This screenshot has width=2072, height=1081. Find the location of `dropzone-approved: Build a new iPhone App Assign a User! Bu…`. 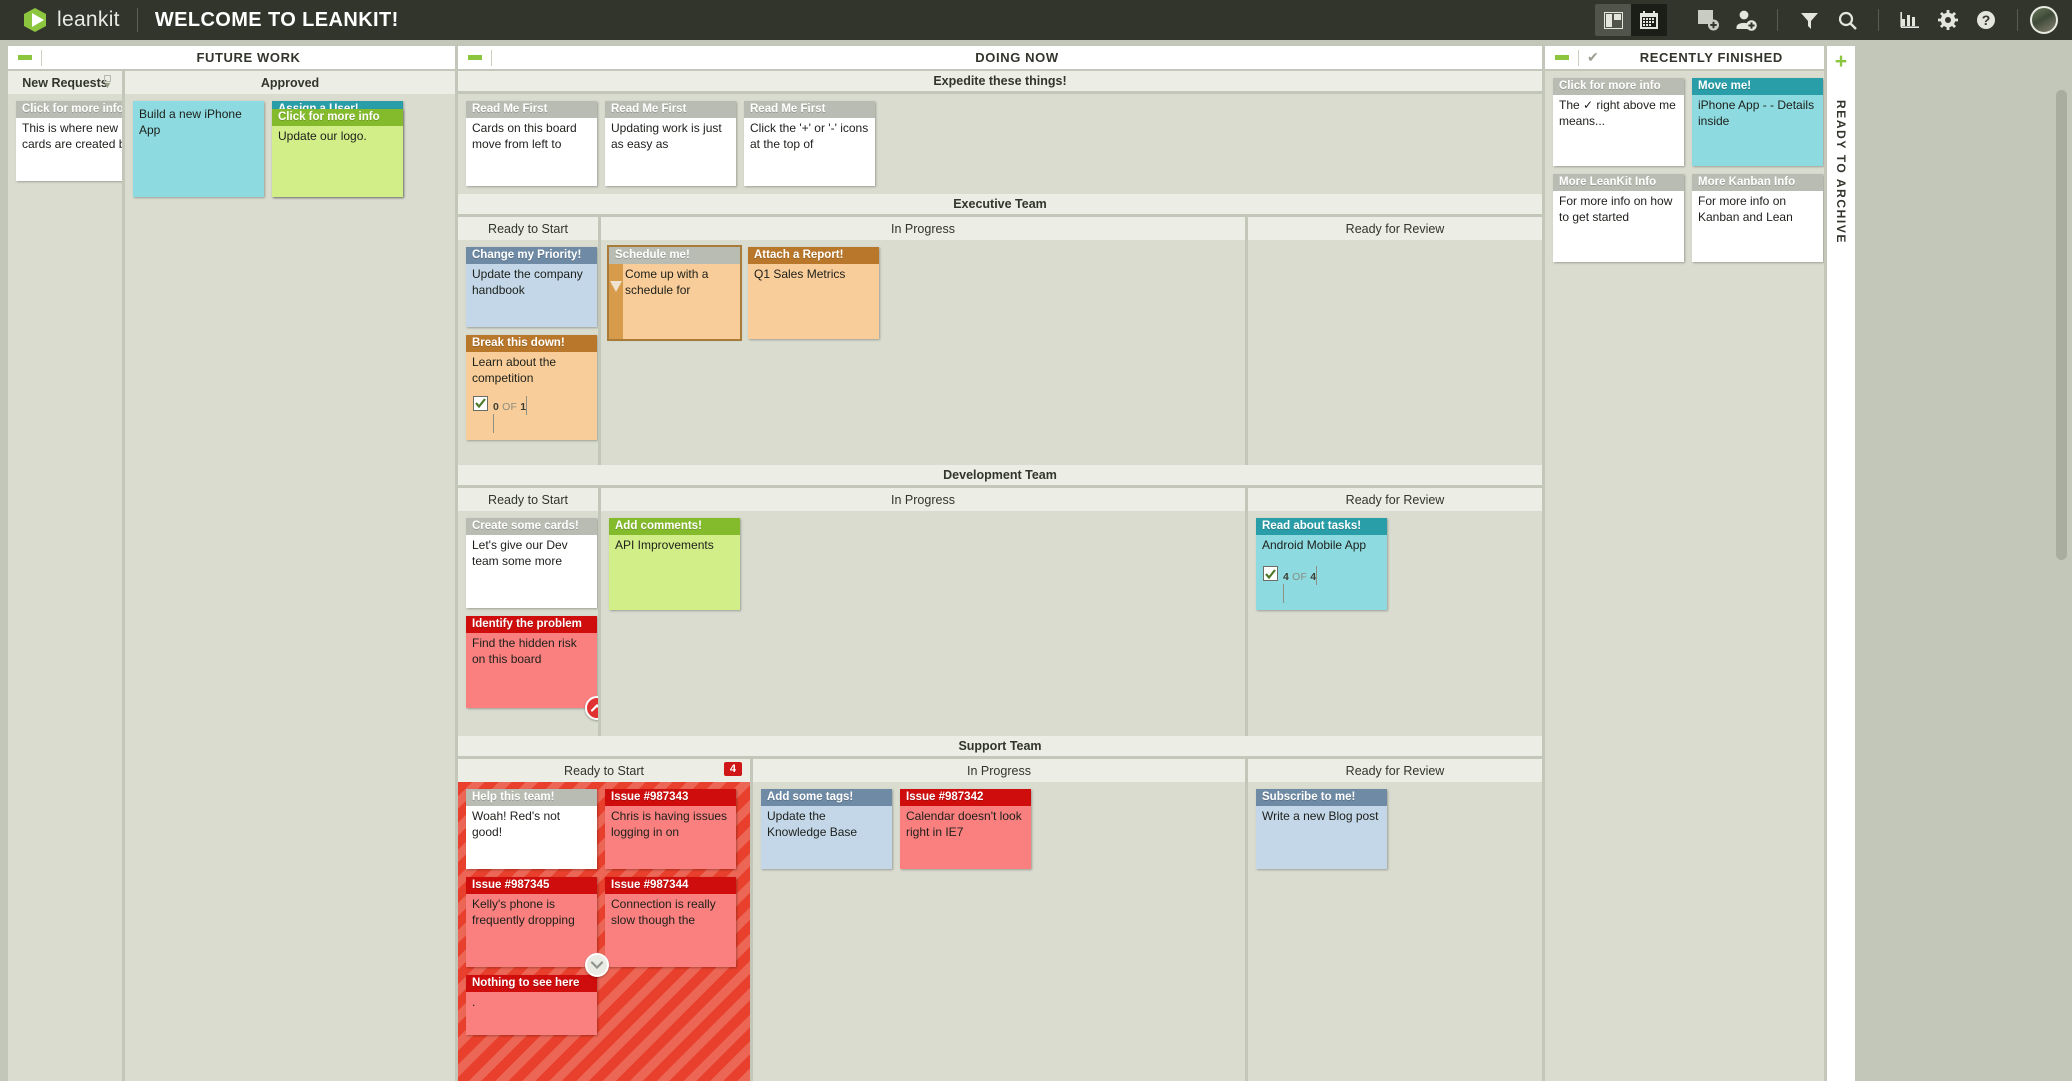

dropzone-approved: Build a new iPhone App Assign a User! Bu… is located at coordinates (290, 587).